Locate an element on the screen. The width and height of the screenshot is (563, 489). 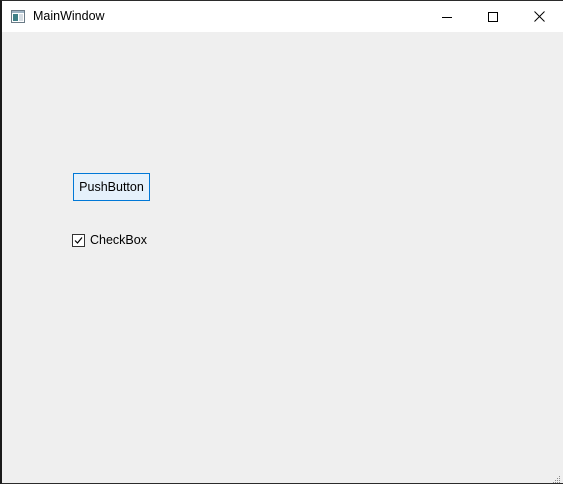
window-app-icon is located at coordinates (18, 16).